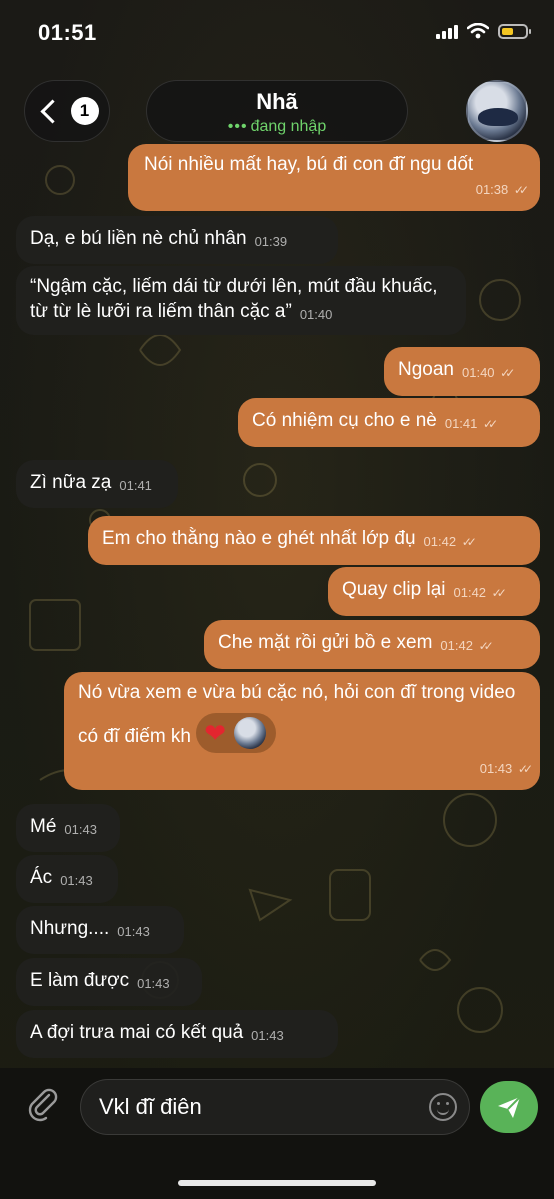 Image resolution: width=554 pixels, height=1199 pixels. What do you see at coordinates (277, 1183) in the screenshot?
I see `home-indicator` at bounding box center [277, 1183].